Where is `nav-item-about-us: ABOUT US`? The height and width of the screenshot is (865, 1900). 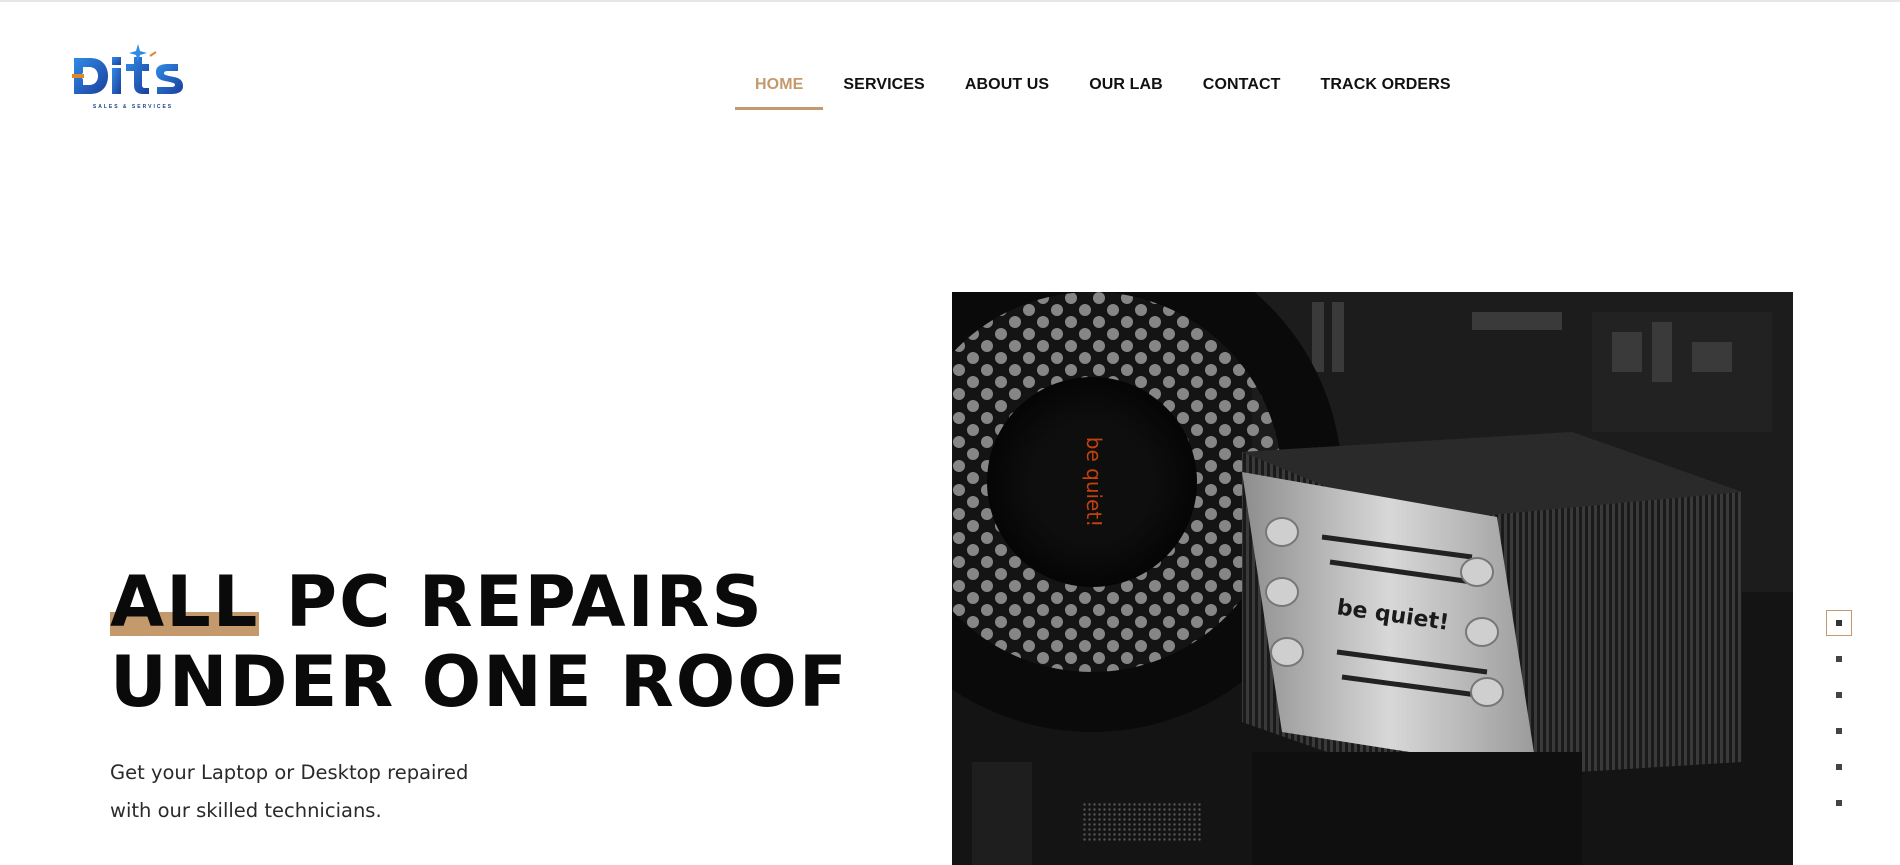 nav-item-about-us: ABOUT US is located at coordinates (1007, 87).